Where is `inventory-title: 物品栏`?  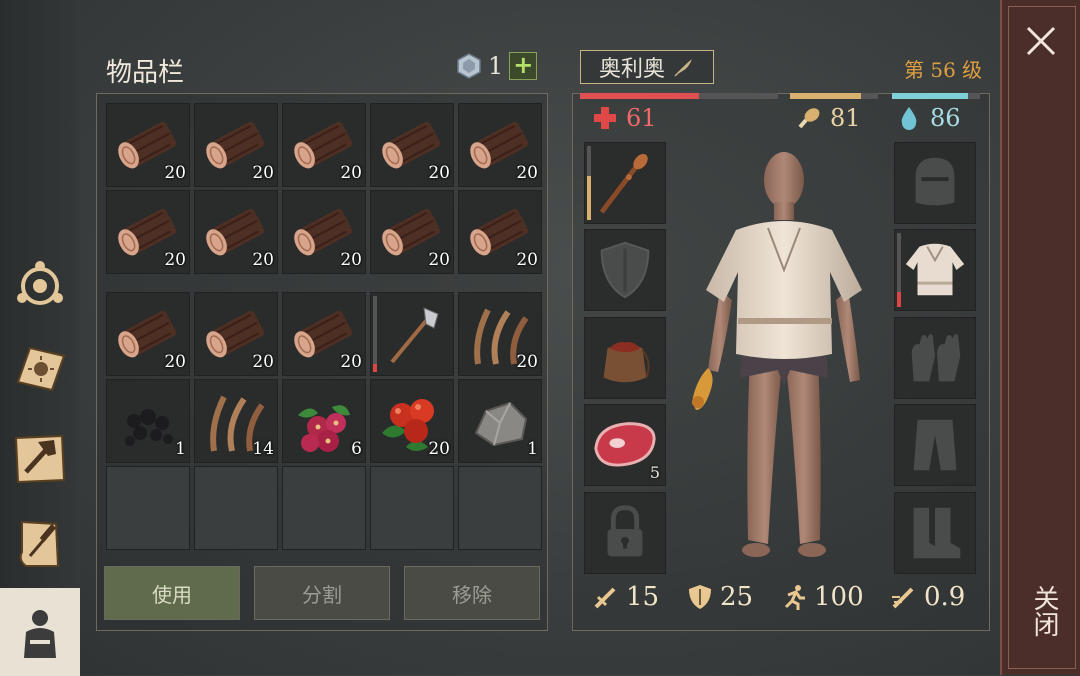 inventory-title: 物品栏 is located at coordinates (145, 73).